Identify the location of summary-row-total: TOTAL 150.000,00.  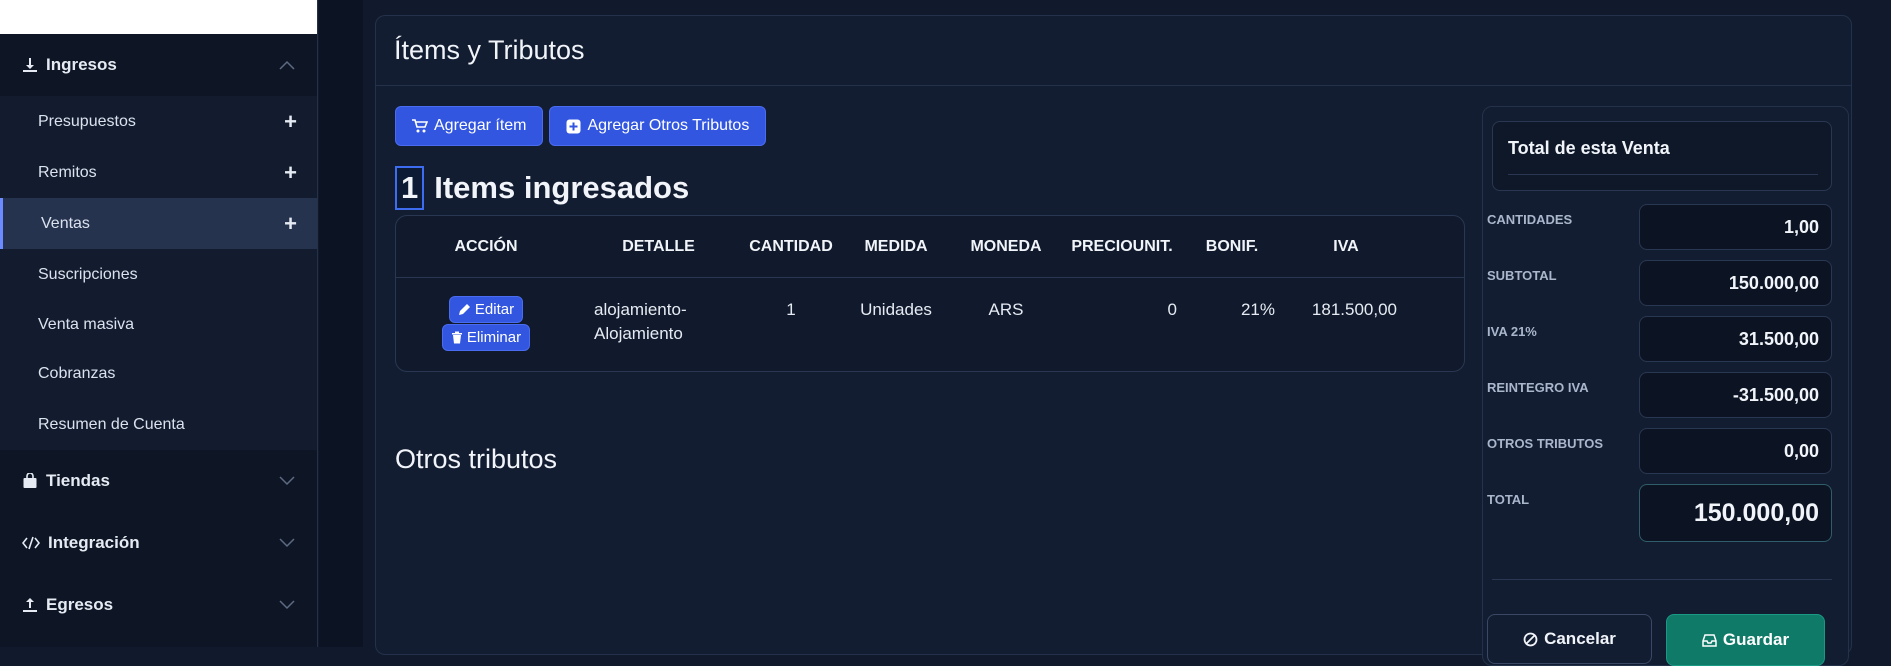
(1659, 513).